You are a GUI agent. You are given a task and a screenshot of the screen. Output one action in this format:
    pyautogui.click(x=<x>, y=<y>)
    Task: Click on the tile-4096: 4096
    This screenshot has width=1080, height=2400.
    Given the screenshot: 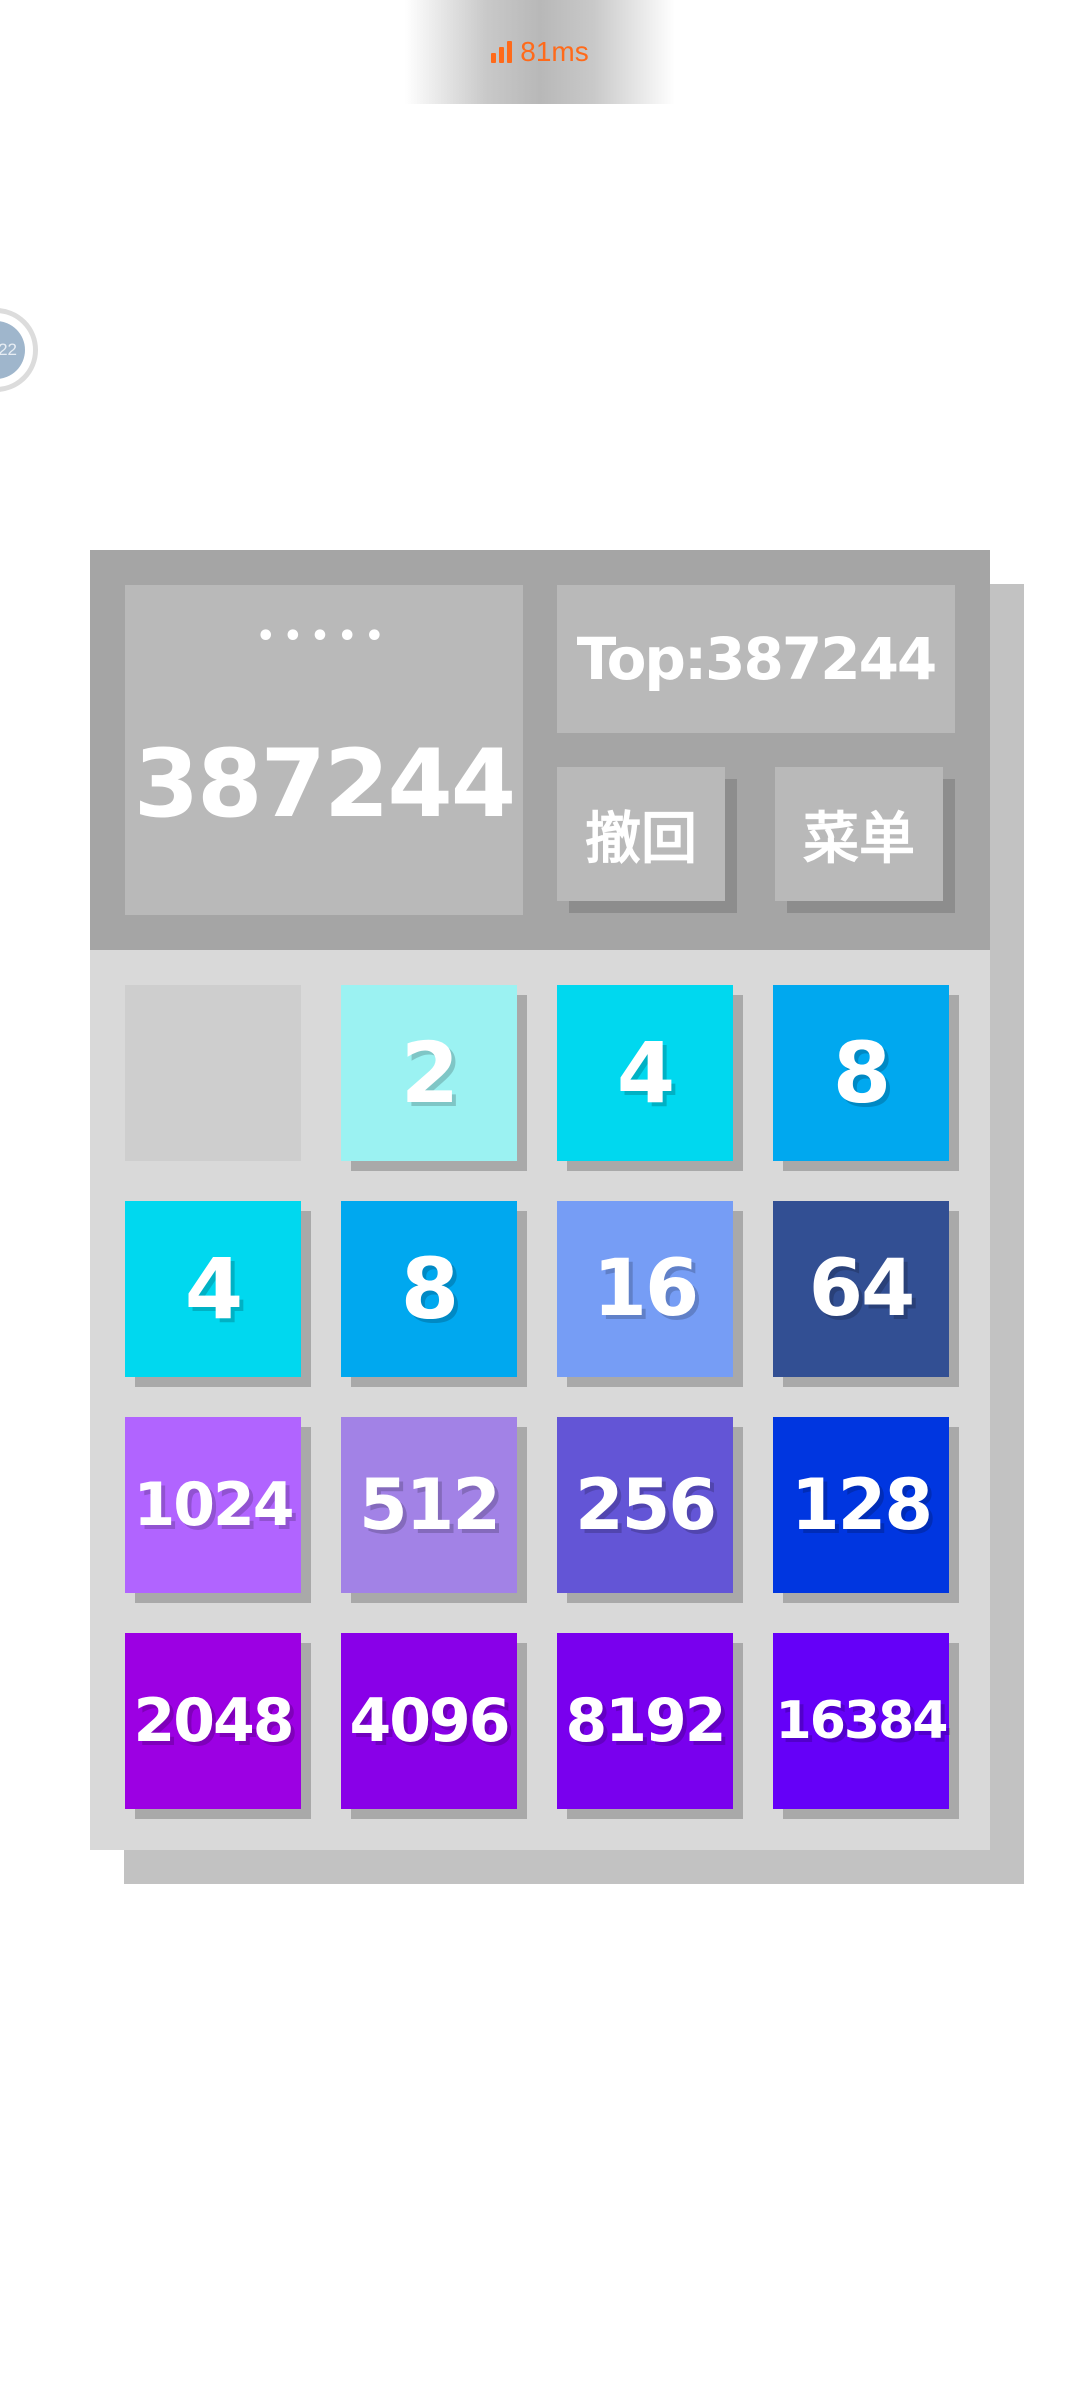 What is the action you would take?
    pyautogui.click(x=429, y=1721)
    